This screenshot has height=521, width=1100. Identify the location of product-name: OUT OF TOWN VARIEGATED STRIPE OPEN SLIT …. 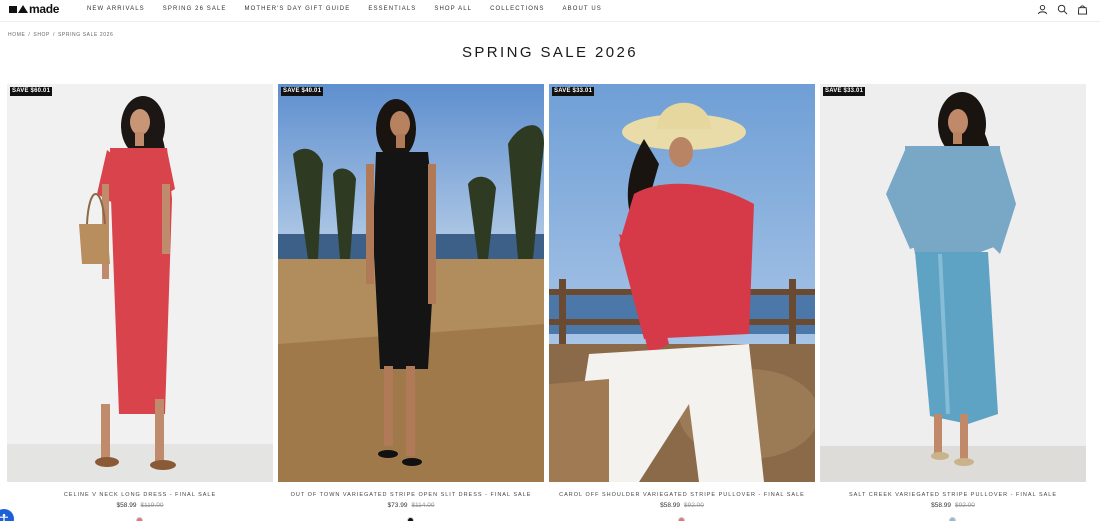
(411, 495).